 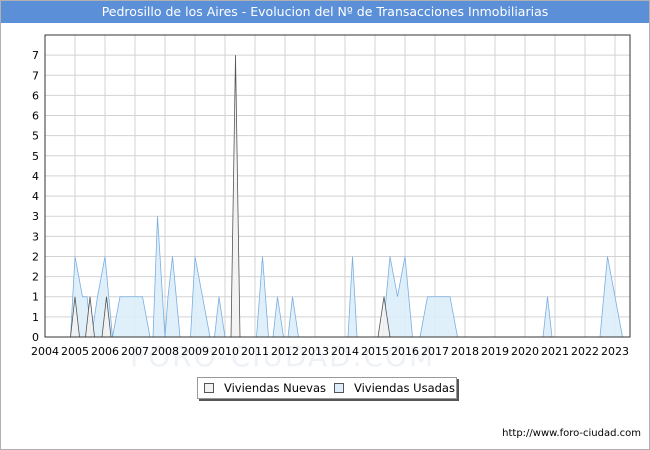 What do you see at coordinates (525, 351) in the screenshot?
I see `x-tick-label: 2020` at bounding box center [525, 351].